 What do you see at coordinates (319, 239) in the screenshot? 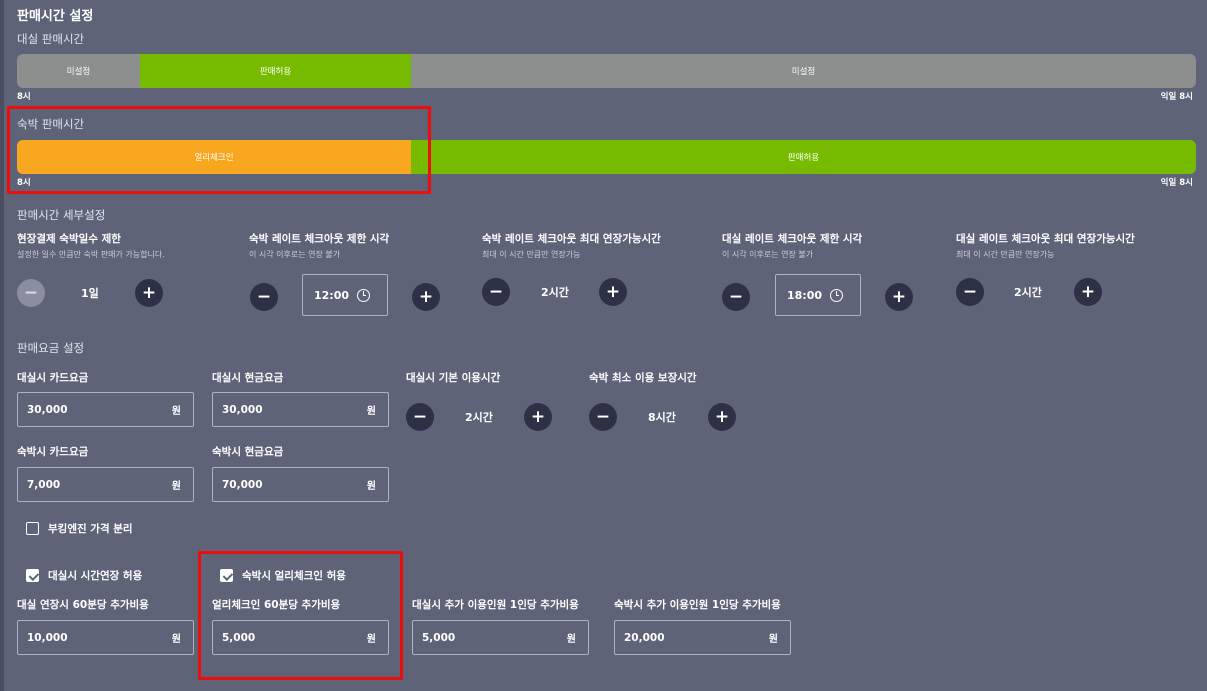
I see `stay-late-checkout-limit-label: 숙박 레이트 체크아웃 제한 시각` at bounding box center [319, 239].